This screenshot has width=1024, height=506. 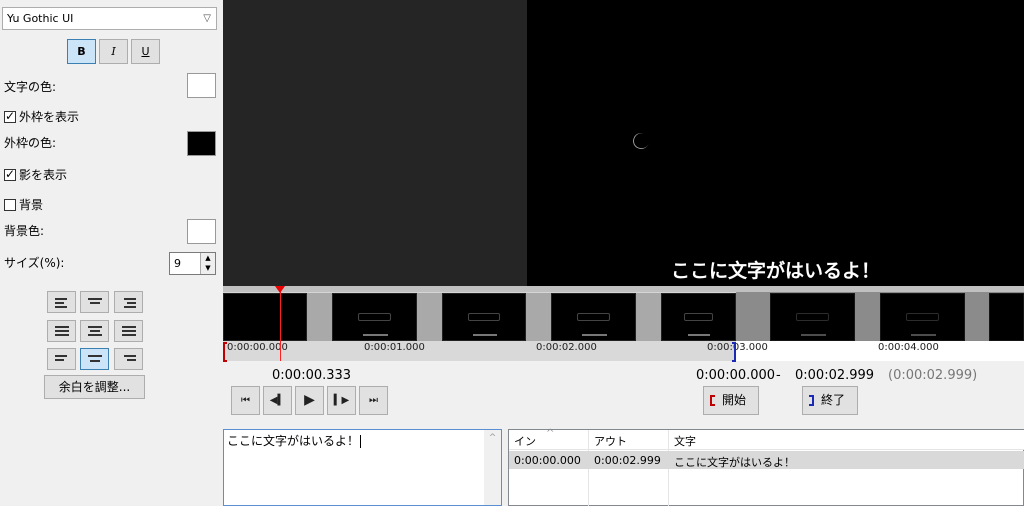 I want to click on align-middle-center-button, so click(x=94, y=331).